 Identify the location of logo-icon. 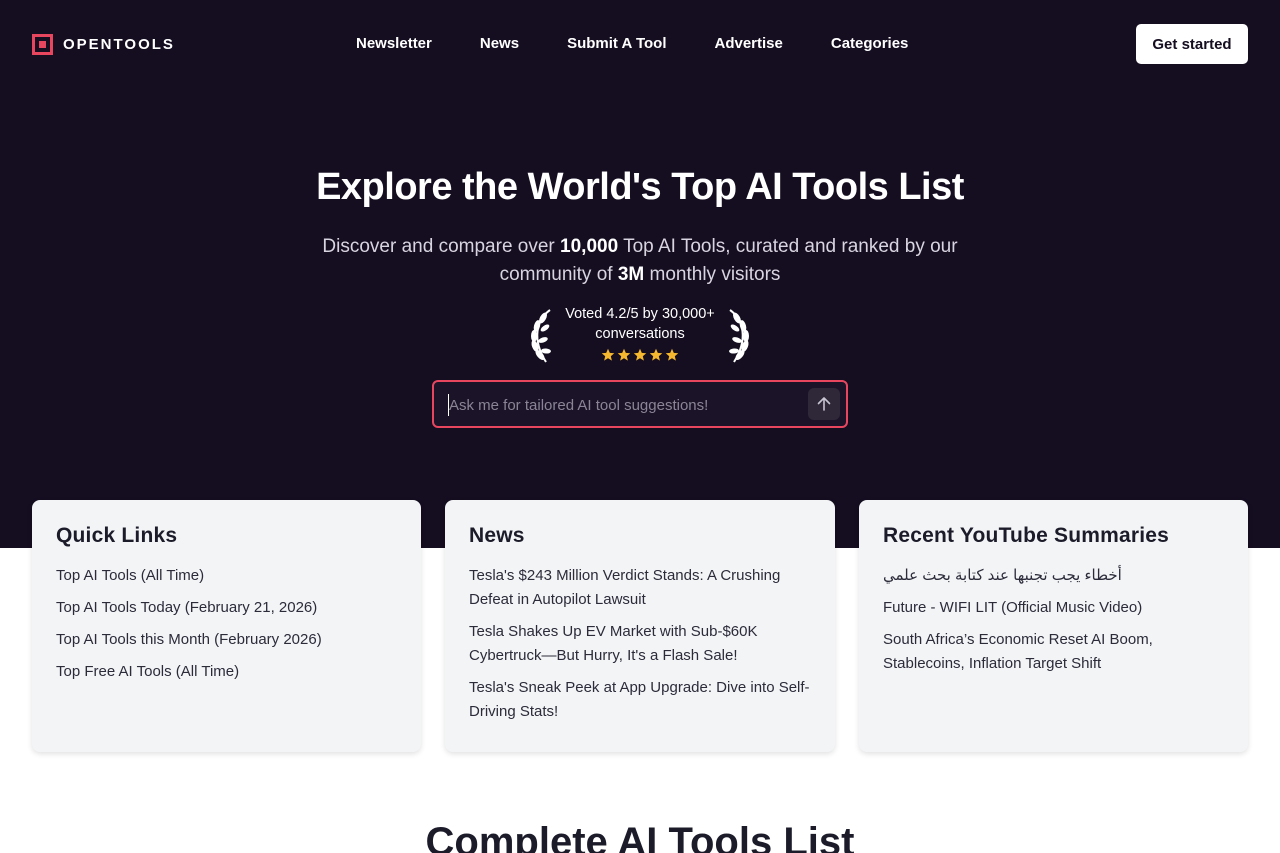
(42, 44).